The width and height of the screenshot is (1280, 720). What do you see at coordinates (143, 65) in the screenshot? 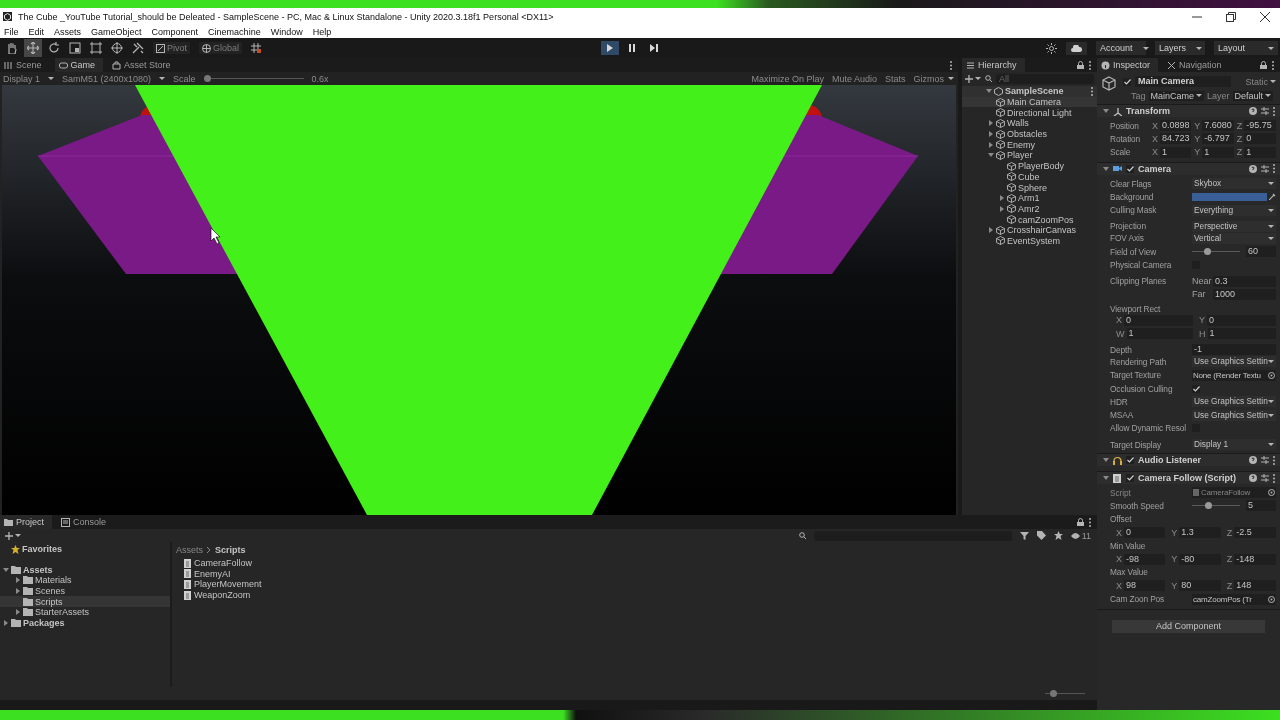
I see `tab: Asset Store` at bounding box center [143, 65].